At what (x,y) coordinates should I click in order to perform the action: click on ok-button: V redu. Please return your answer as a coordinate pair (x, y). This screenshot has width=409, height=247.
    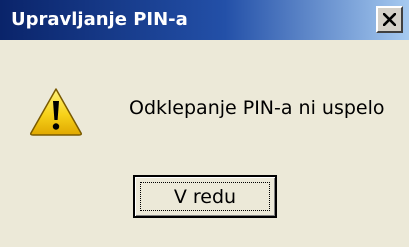
    Looking at the image, I should click on (205, 196).